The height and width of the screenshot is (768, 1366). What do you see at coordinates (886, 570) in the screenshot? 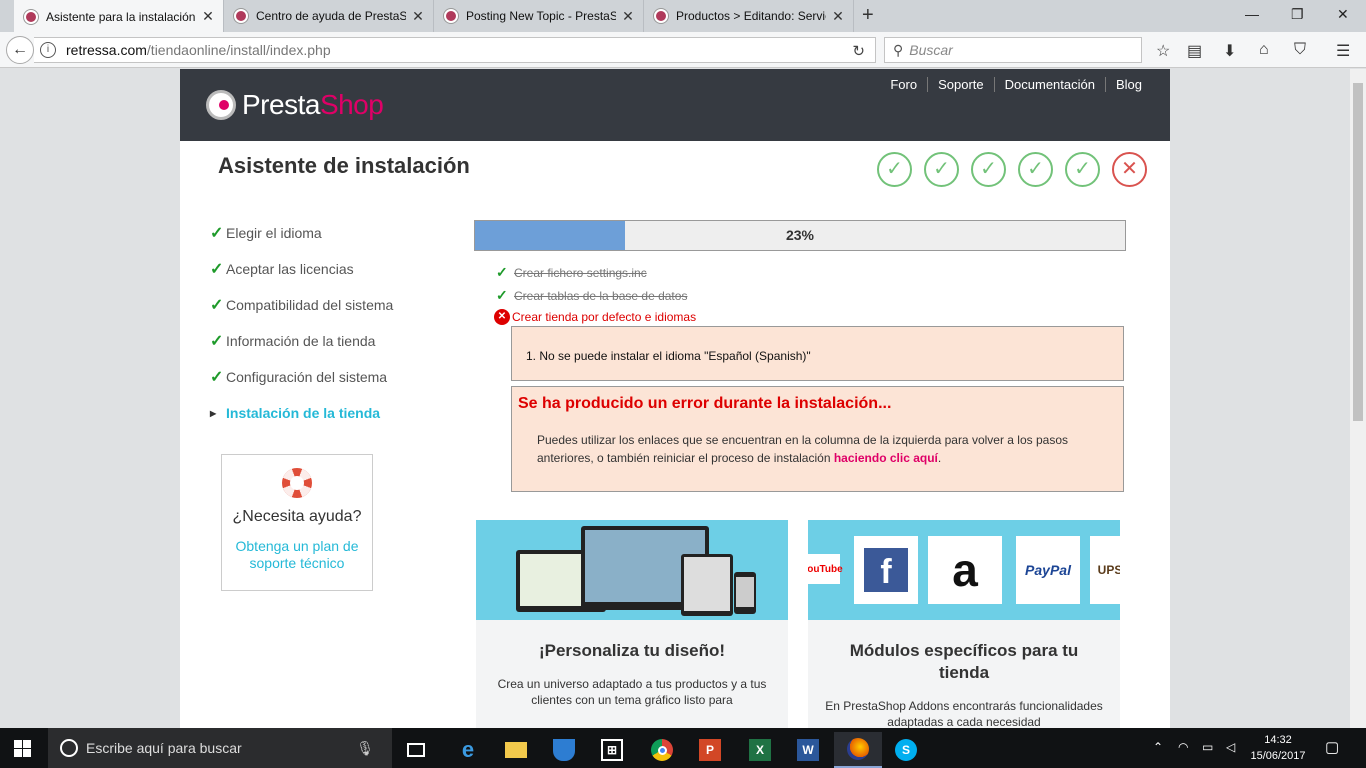
I see `facebook-logo: f` at bounding box center [886, 570].